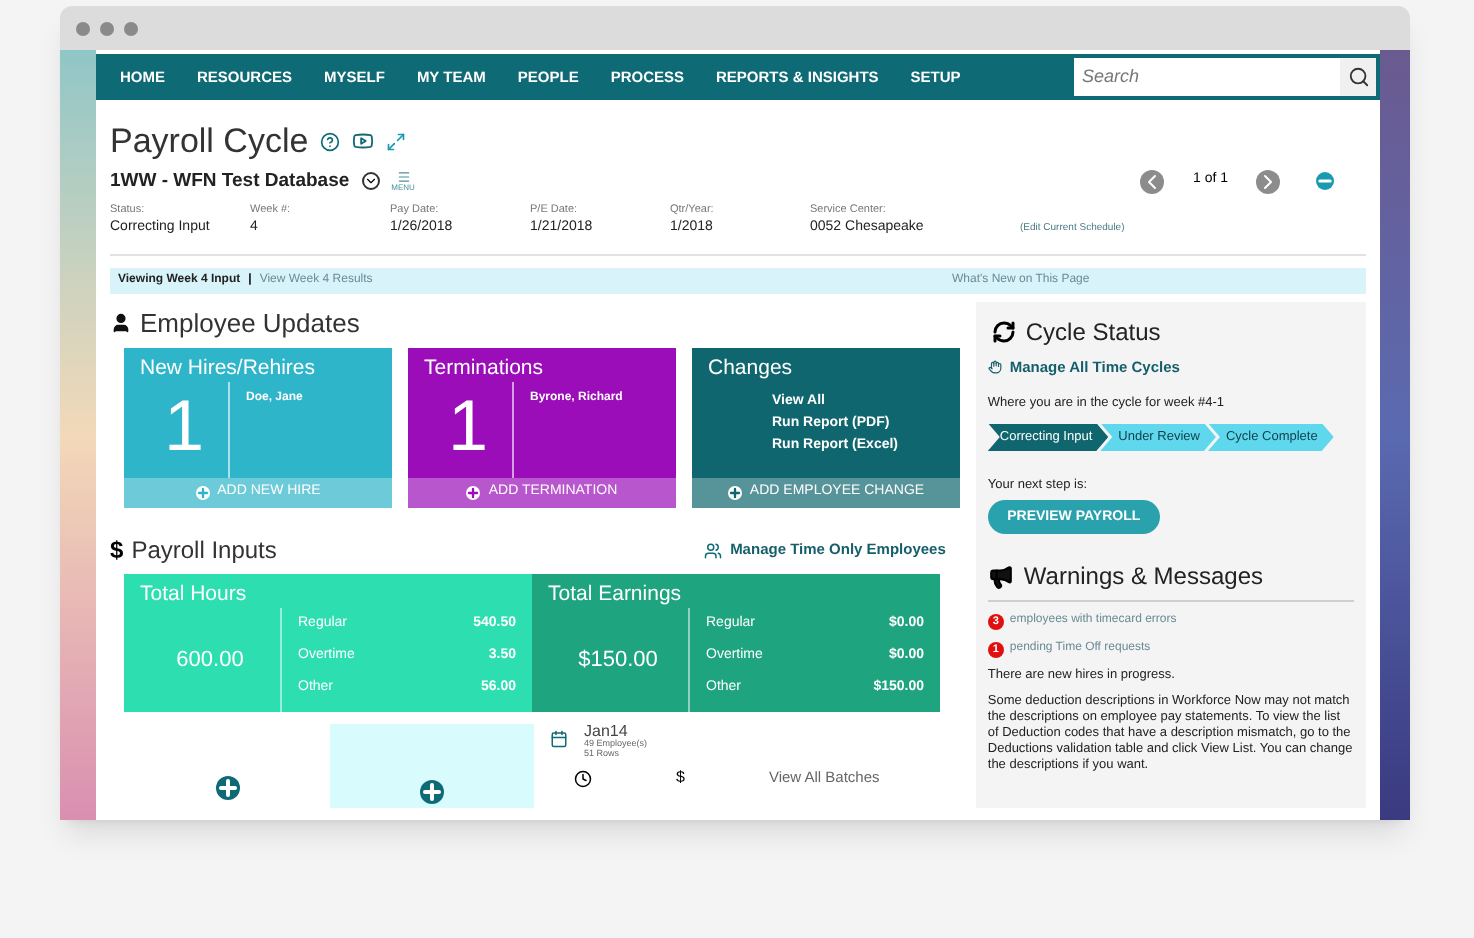 The image size is (1474, 938). I want to click on total-title: Total Earnings, so click(616, 595).